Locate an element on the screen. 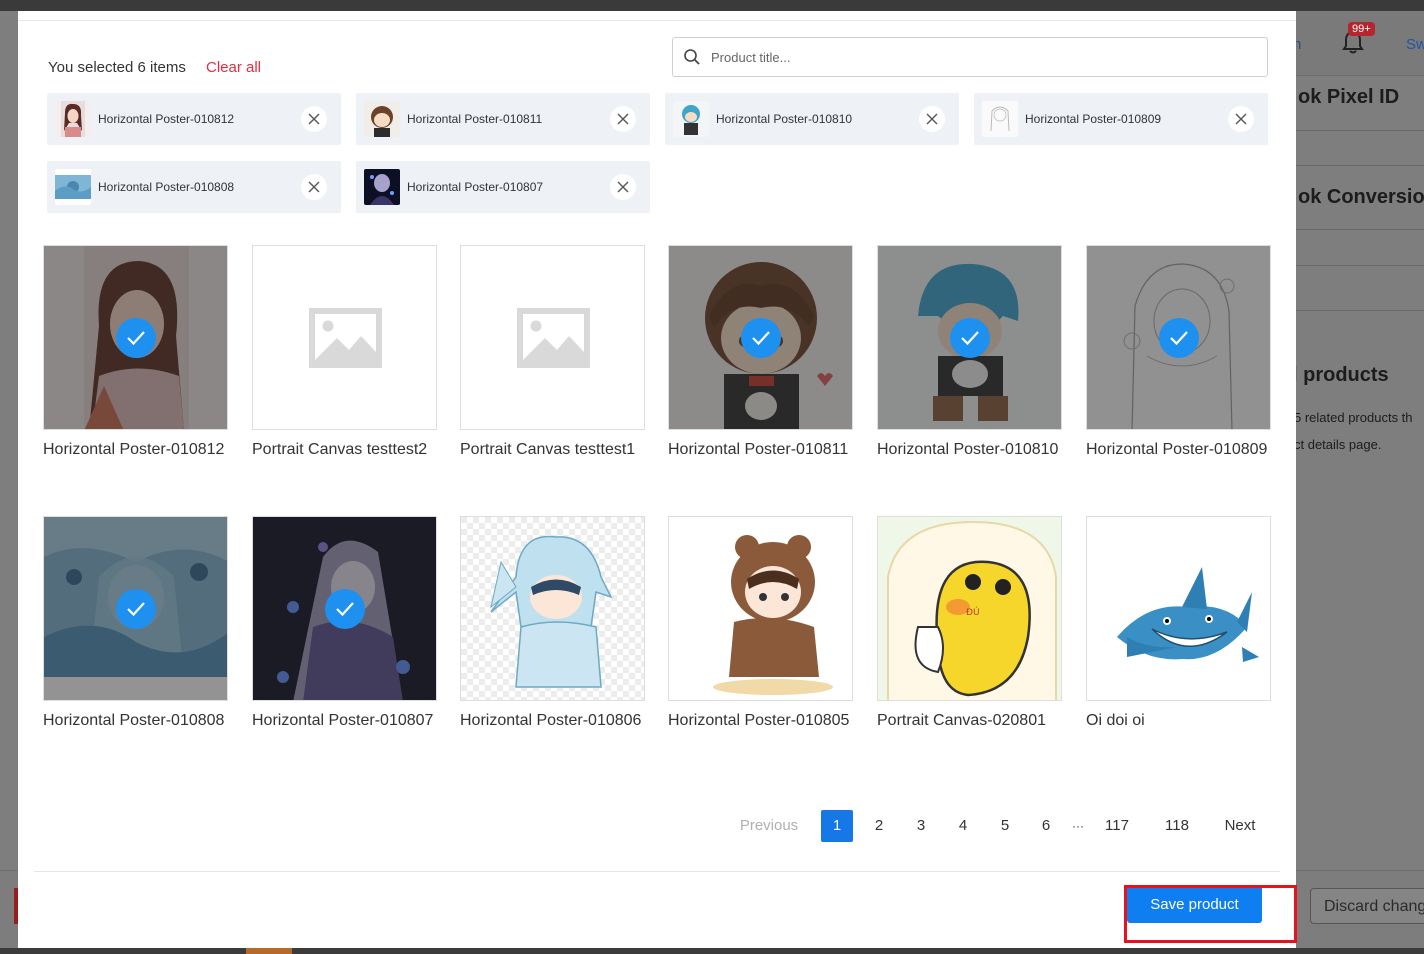 The width and height of the screenshot is (1424, 954). product-card: Horizontal Poster-010806 is located at coordinates (552, 623).